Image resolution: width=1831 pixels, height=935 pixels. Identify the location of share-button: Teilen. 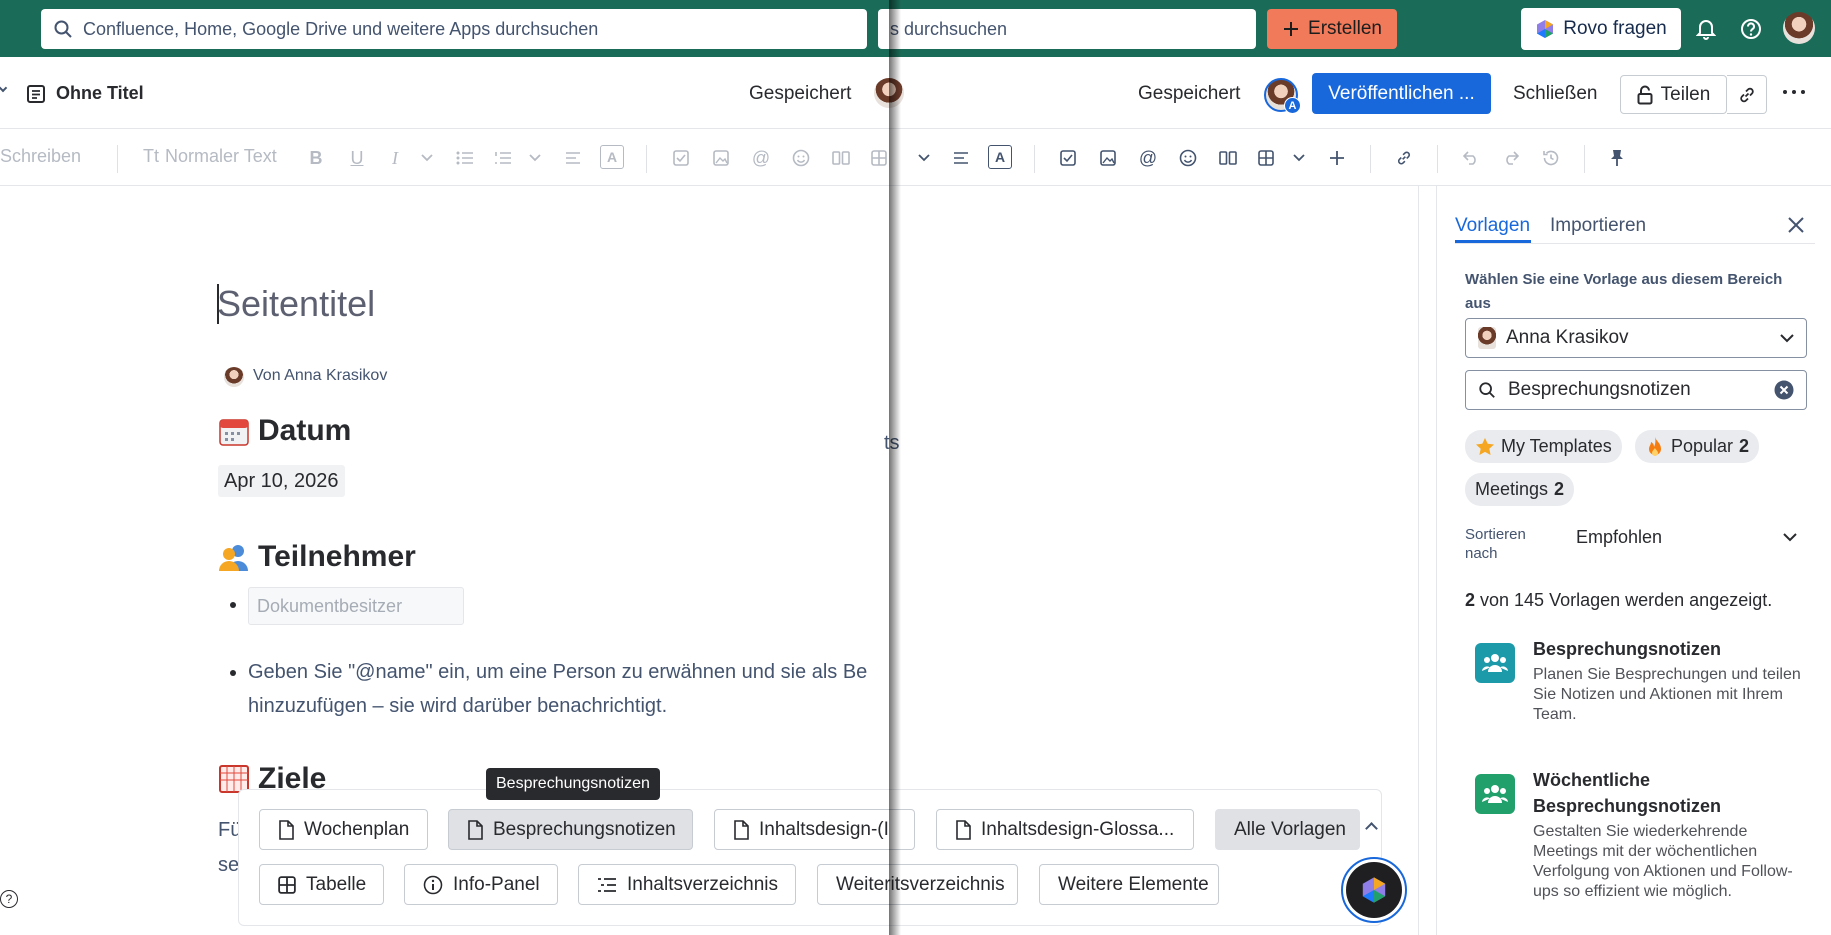
(1673, 94).